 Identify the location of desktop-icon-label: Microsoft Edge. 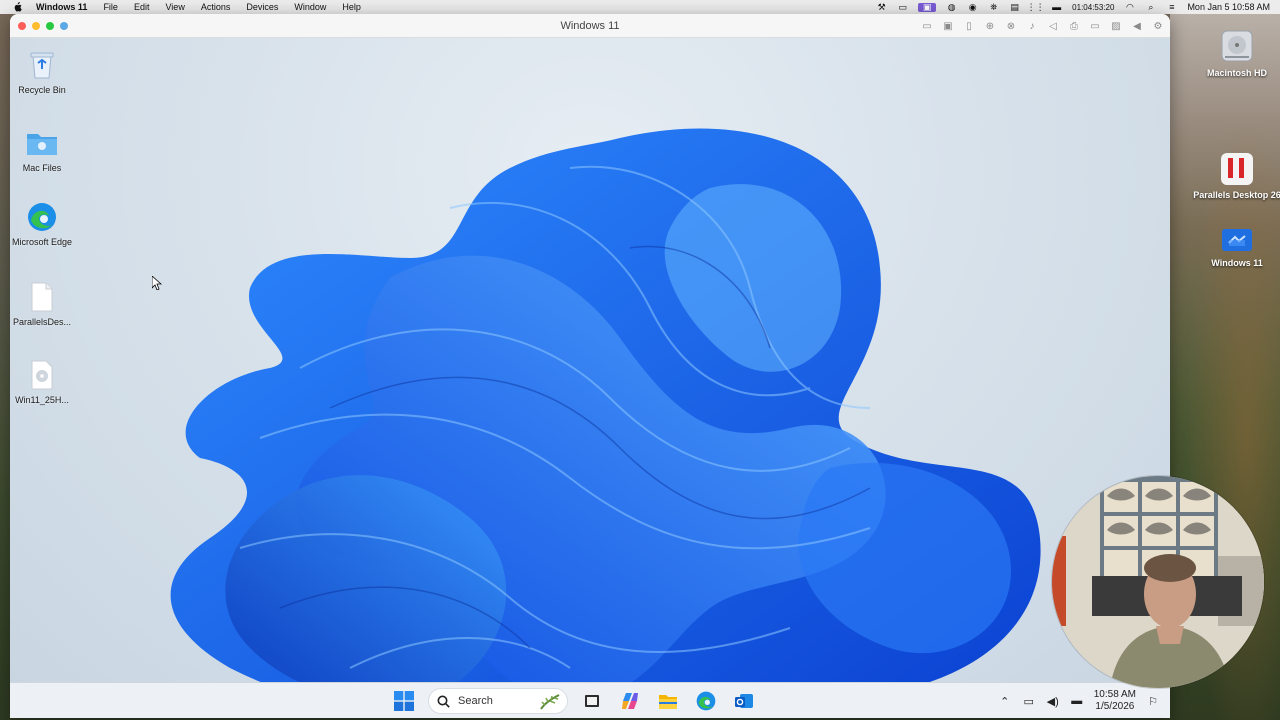
(42, 242).